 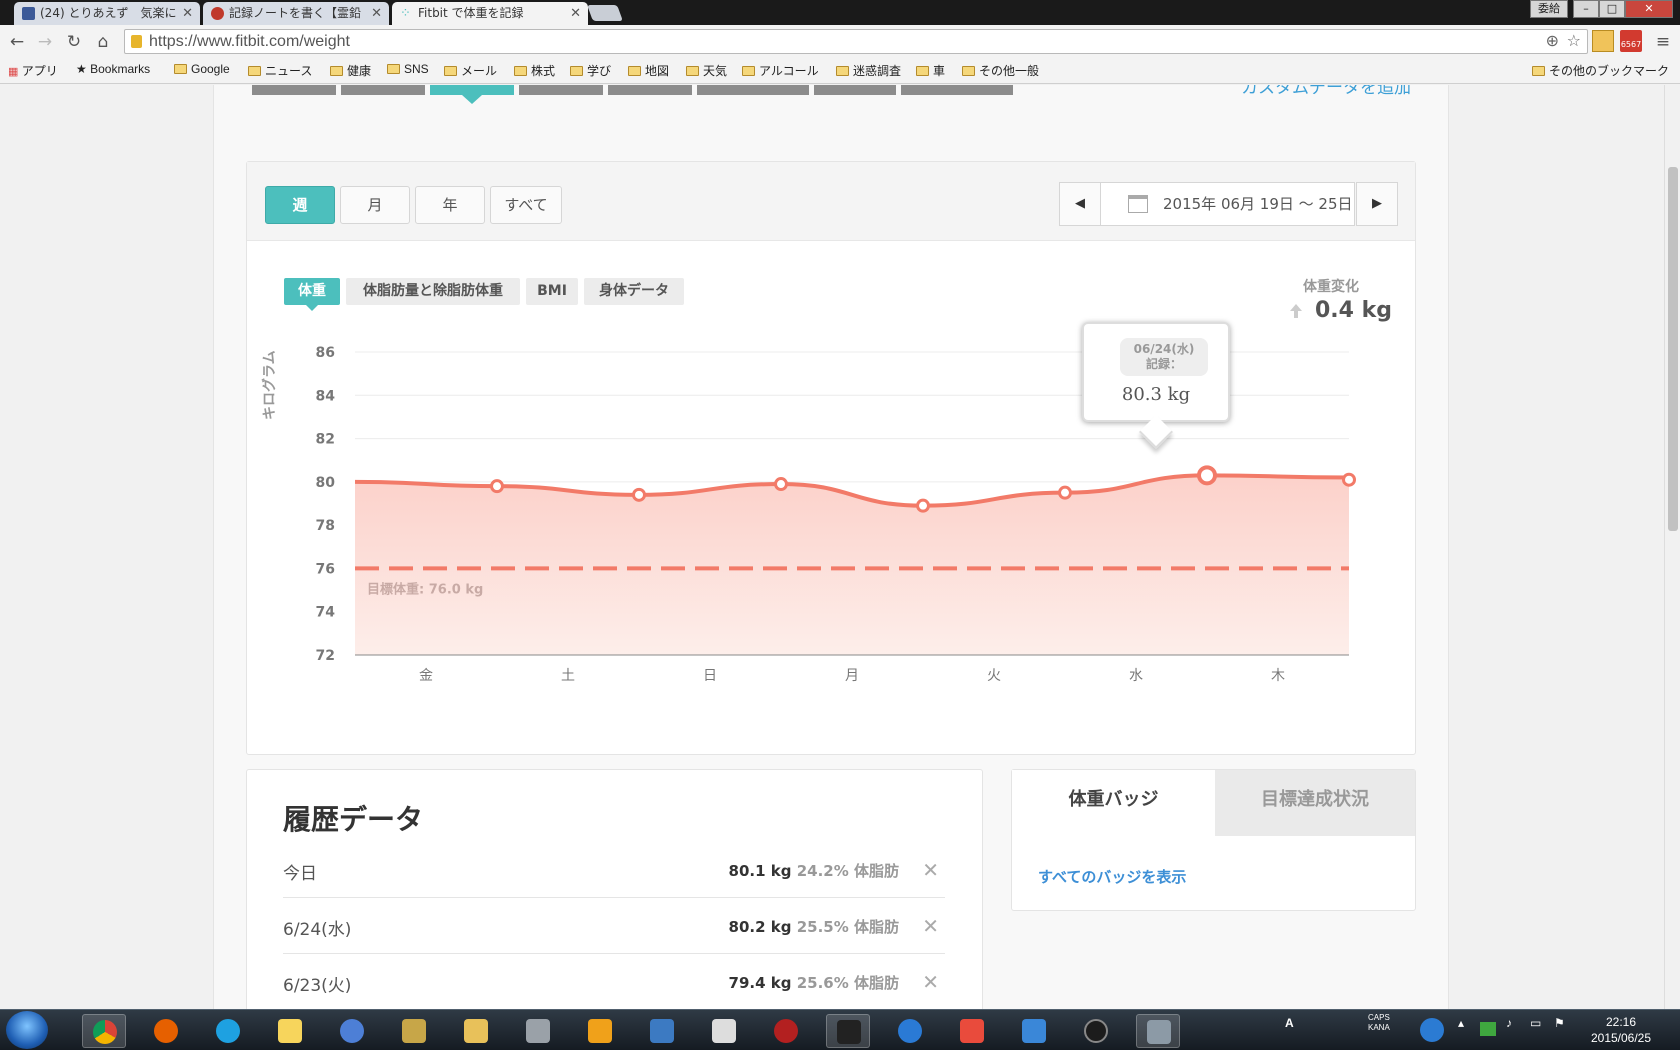 I want to click on tab-goal-progress: 目標達成状況, so click(x=1315, y=803).